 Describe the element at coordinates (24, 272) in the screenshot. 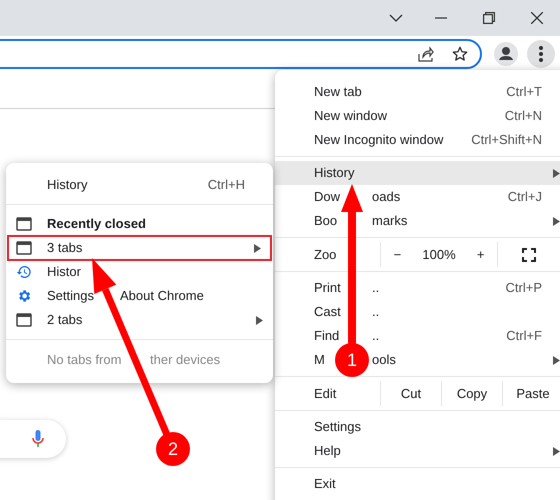

I see `history-icon` at that location.